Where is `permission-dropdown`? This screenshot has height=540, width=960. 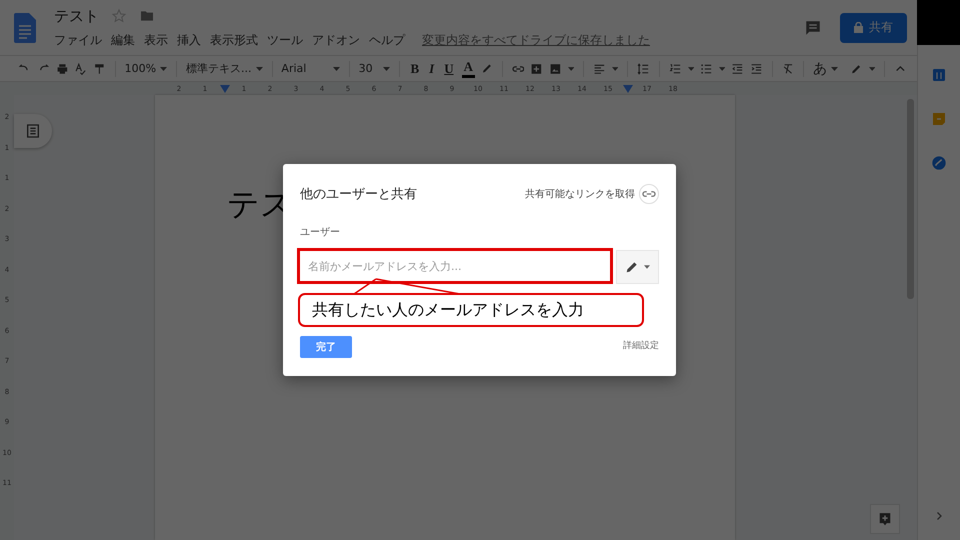 permission-dropdown is located at coordinates (637, 267).